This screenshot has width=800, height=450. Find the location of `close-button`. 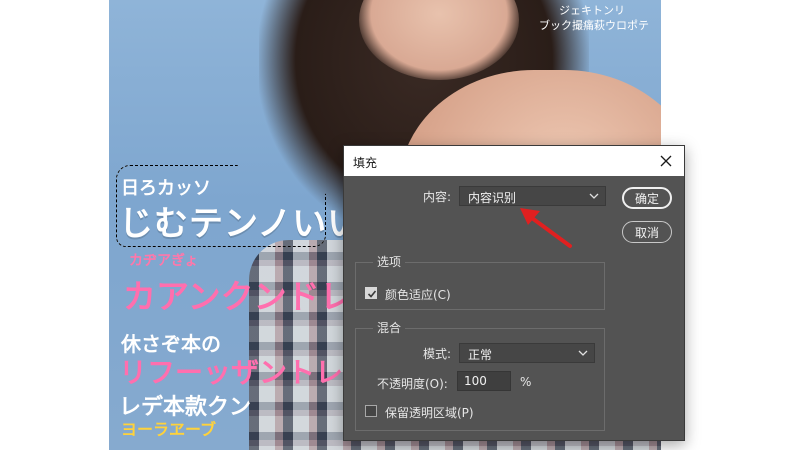

close-button is located at coordinates (666, 161).